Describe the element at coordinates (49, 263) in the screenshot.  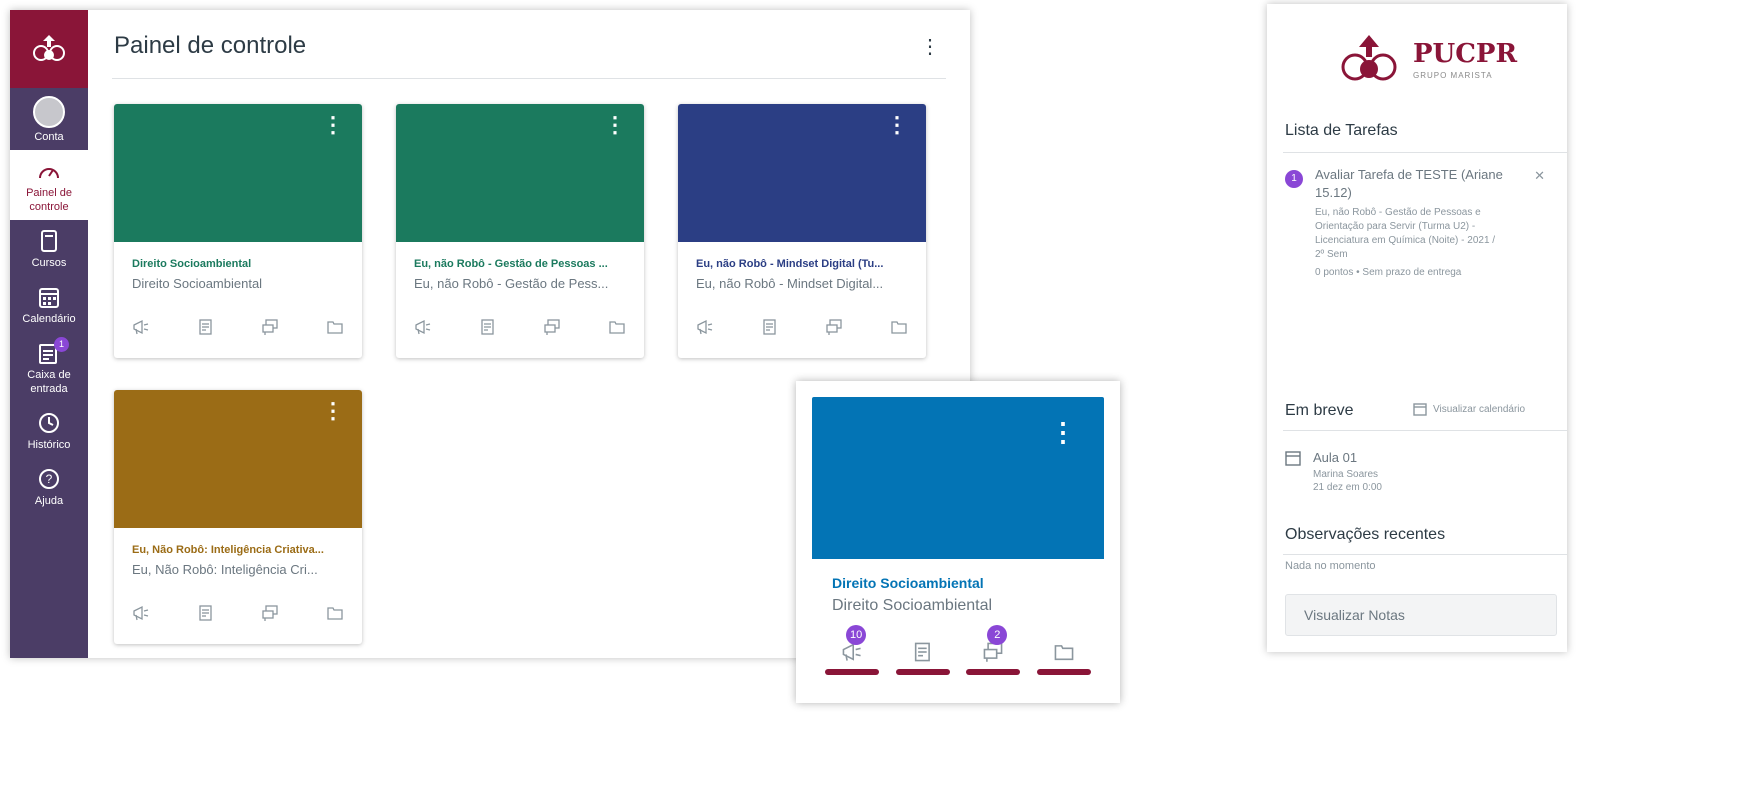
I see `nav-courses-label: Cursos` at that location.